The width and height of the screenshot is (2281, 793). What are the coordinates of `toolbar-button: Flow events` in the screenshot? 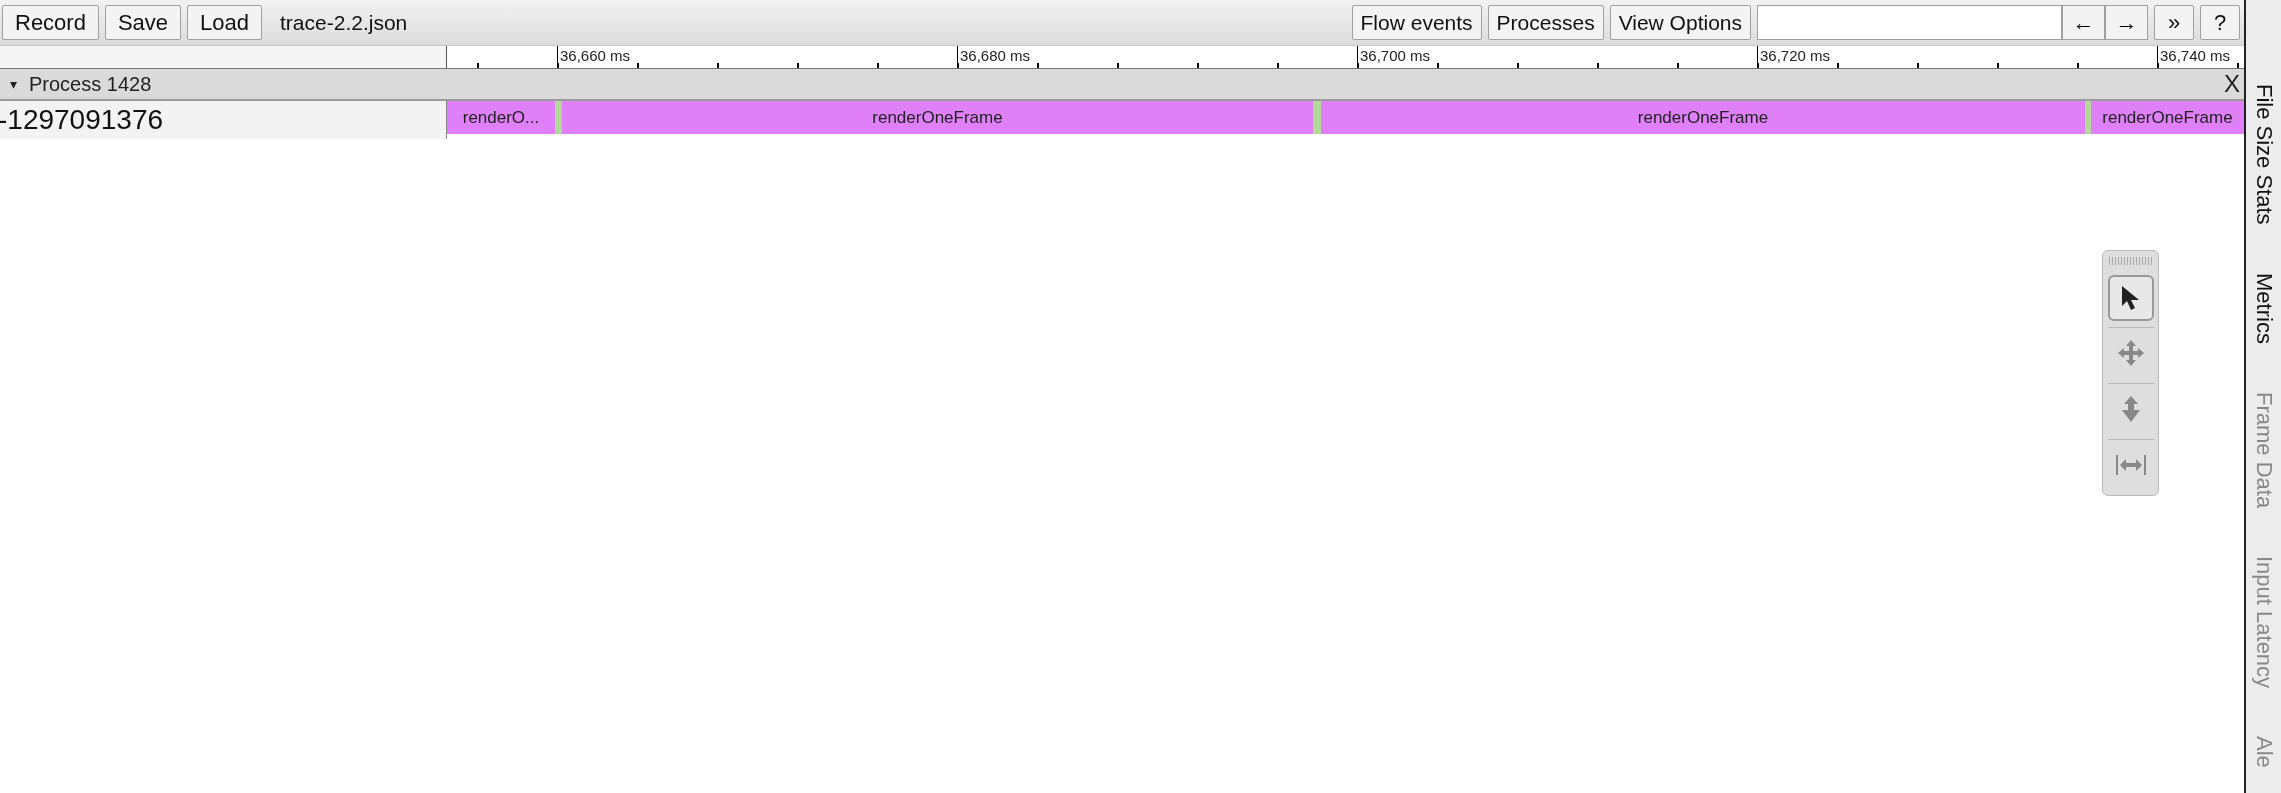 It's located at (1416, 22).